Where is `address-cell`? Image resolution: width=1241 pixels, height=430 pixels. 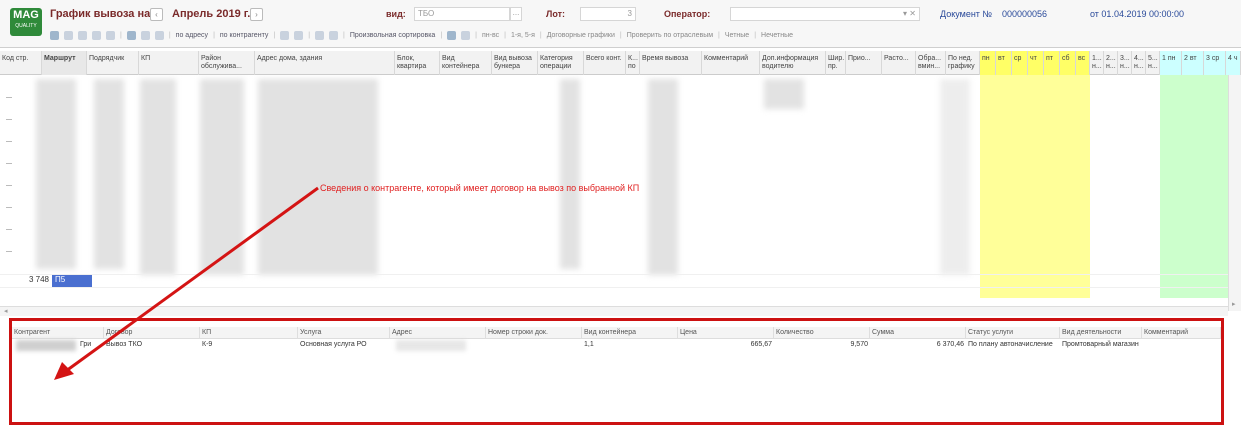 address-cell is located at coordinates (431, 345).